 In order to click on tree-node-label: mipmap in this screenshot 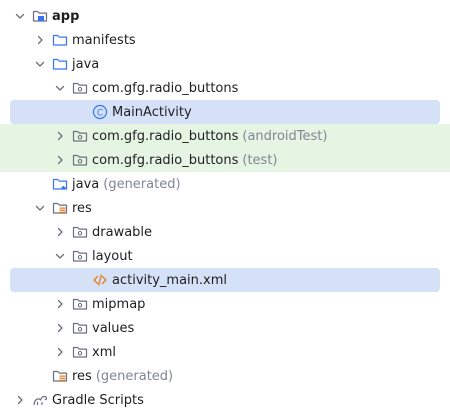, I will do `click(119, 304)`.